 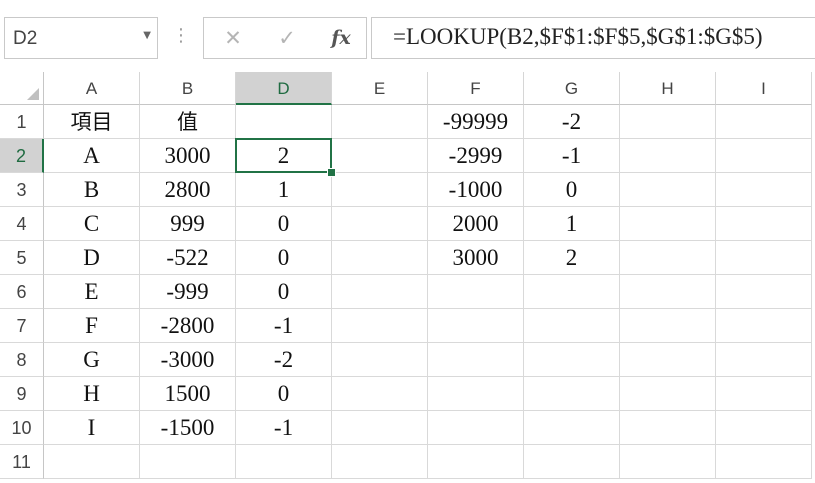 I want to click on cell-d11, so click(x=284, y=462).